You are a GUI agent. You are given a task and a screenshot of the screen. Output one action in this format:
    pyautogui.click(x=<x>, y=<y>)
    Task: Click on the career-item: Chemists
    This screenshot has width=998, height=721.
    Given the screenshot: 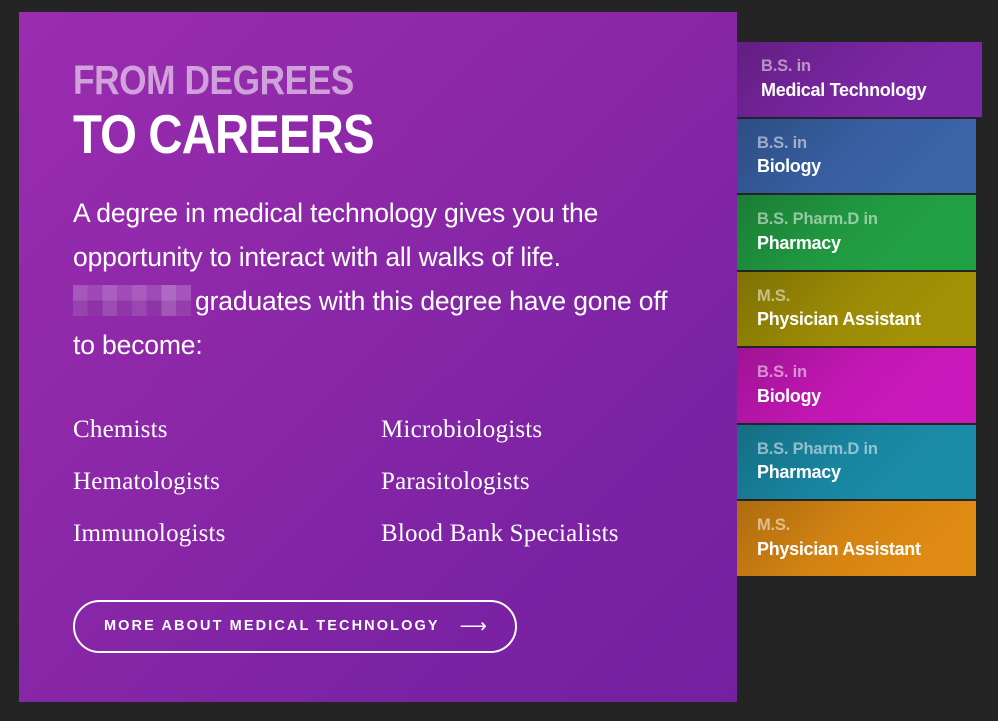 What is the action you would take?
    pyautogui.click(x=120, y=429)
    